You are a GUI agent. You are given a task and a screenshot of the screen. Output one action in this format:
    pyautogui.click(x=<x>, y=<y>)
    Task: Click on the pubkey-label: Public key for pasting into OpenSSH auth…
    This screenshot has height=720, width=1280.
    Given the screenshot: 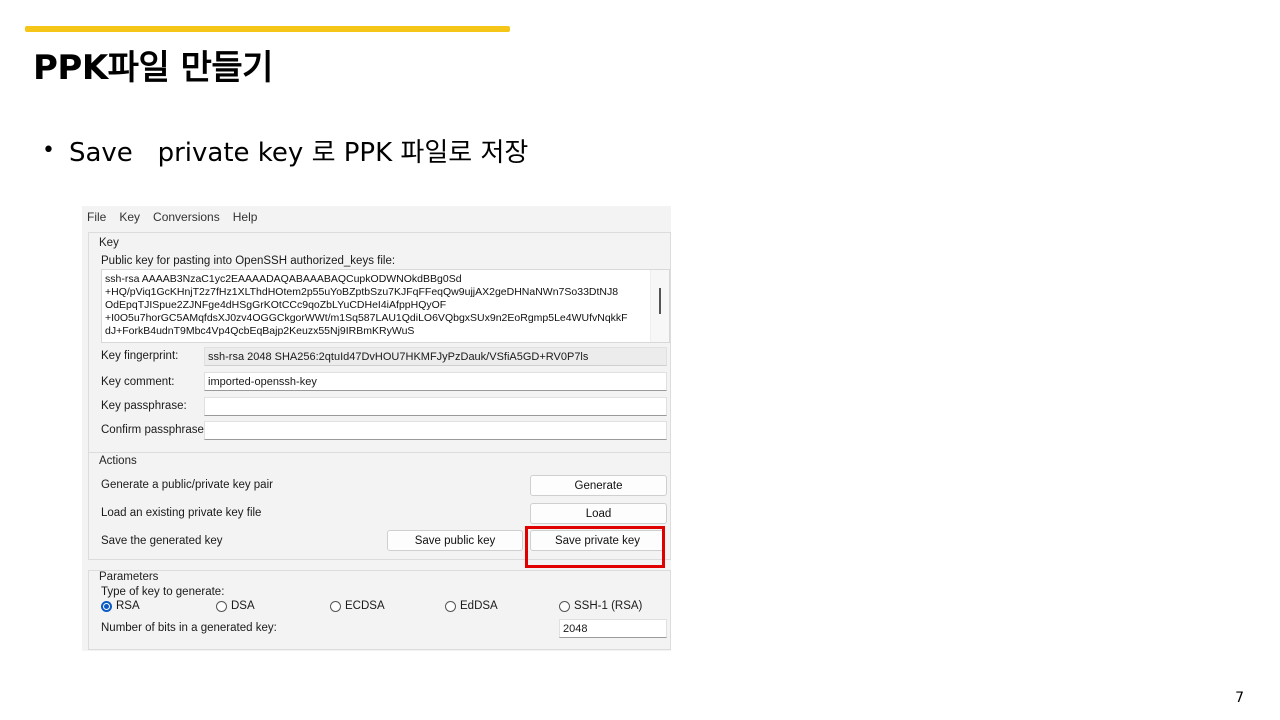 What is the action you would take?
    pyautogui.click(x=248, y=261)
    